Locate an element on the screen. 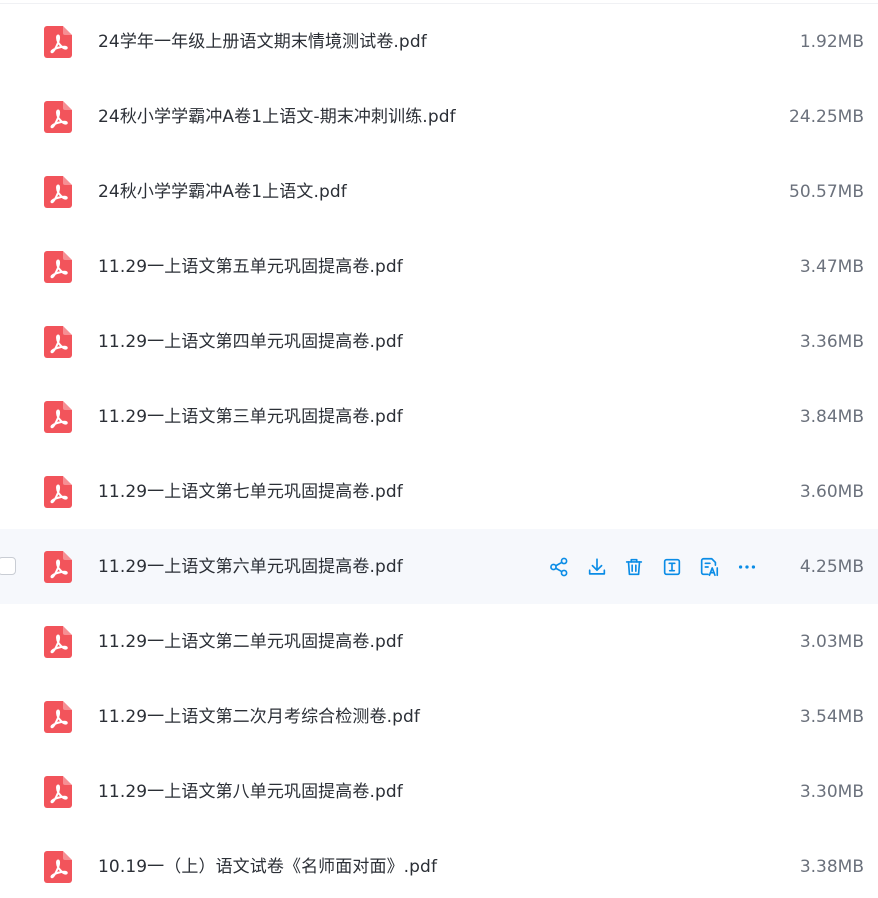 Image resolution: width=878 pixels, height=898 pixels. share-button is located at coordinates (559, 567).